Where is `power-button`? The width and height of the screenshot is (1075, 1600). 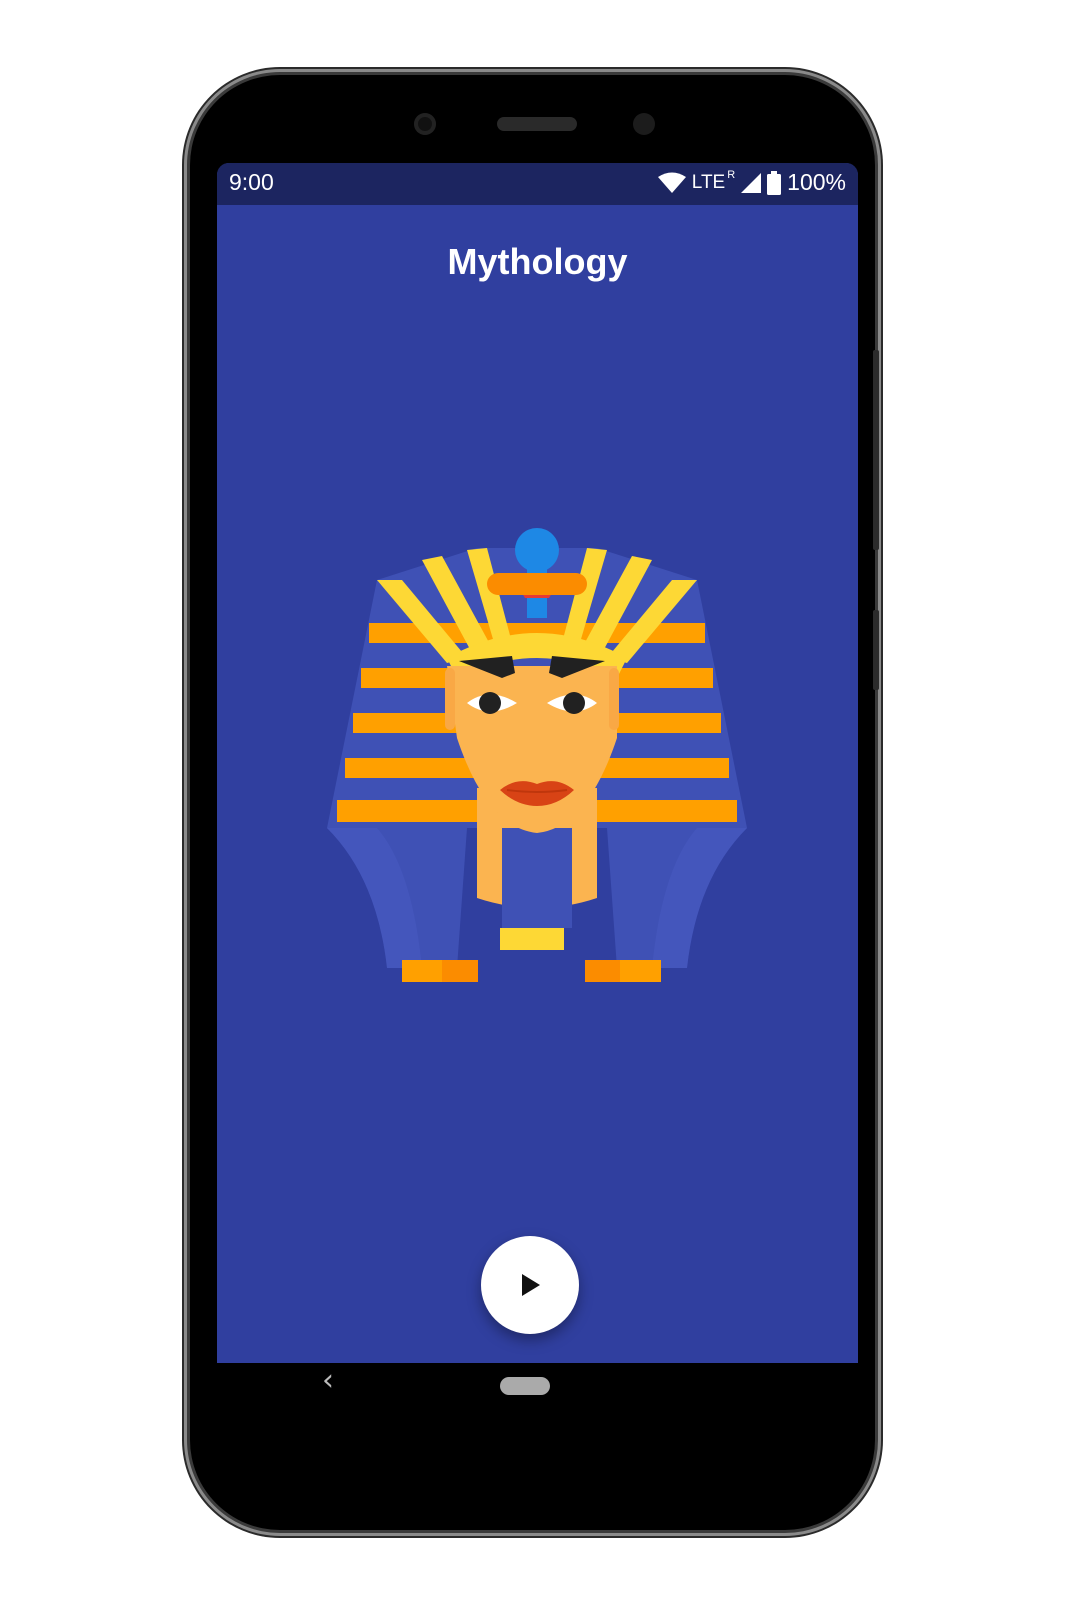 power-button is located at coordinates (876, 450).